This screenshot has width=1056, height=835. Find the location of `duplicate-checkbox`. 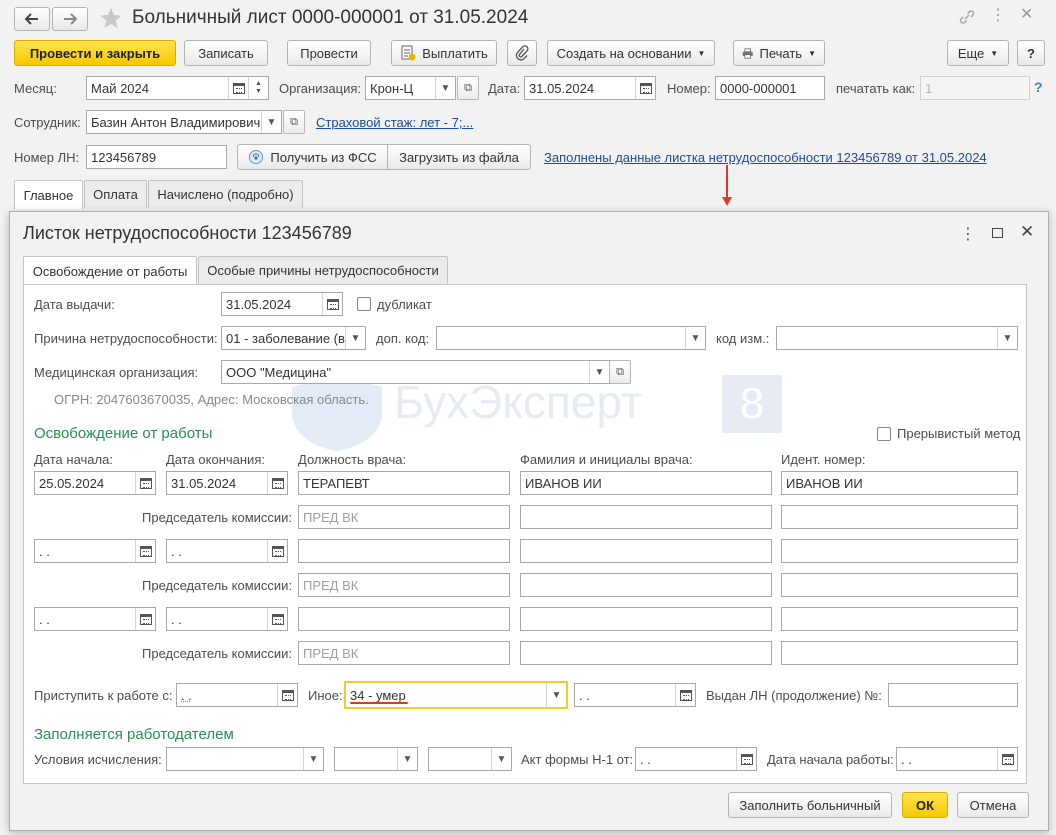

duplicate-checkbox is located at coordinates (364, 304).